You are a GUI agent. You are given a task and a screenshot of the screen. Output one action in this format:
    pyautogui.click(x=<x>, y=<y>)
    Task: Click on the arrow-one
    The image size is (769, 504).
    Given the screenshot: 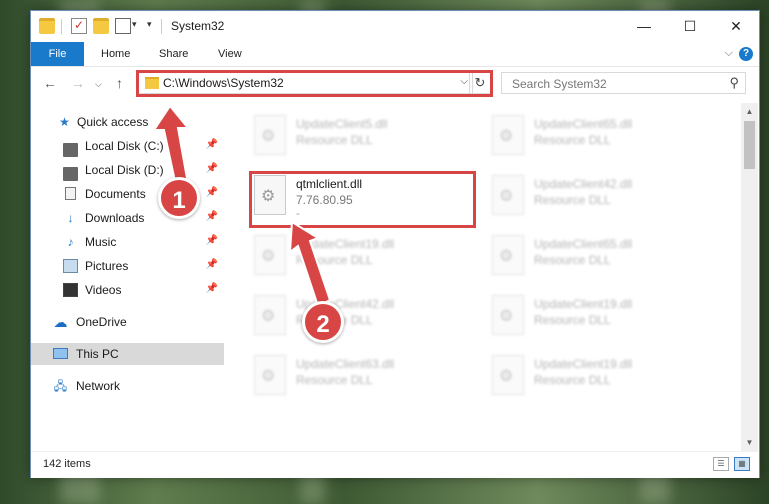 What is the action you would take?
    pyautogui.click(x=171, y=146)
    